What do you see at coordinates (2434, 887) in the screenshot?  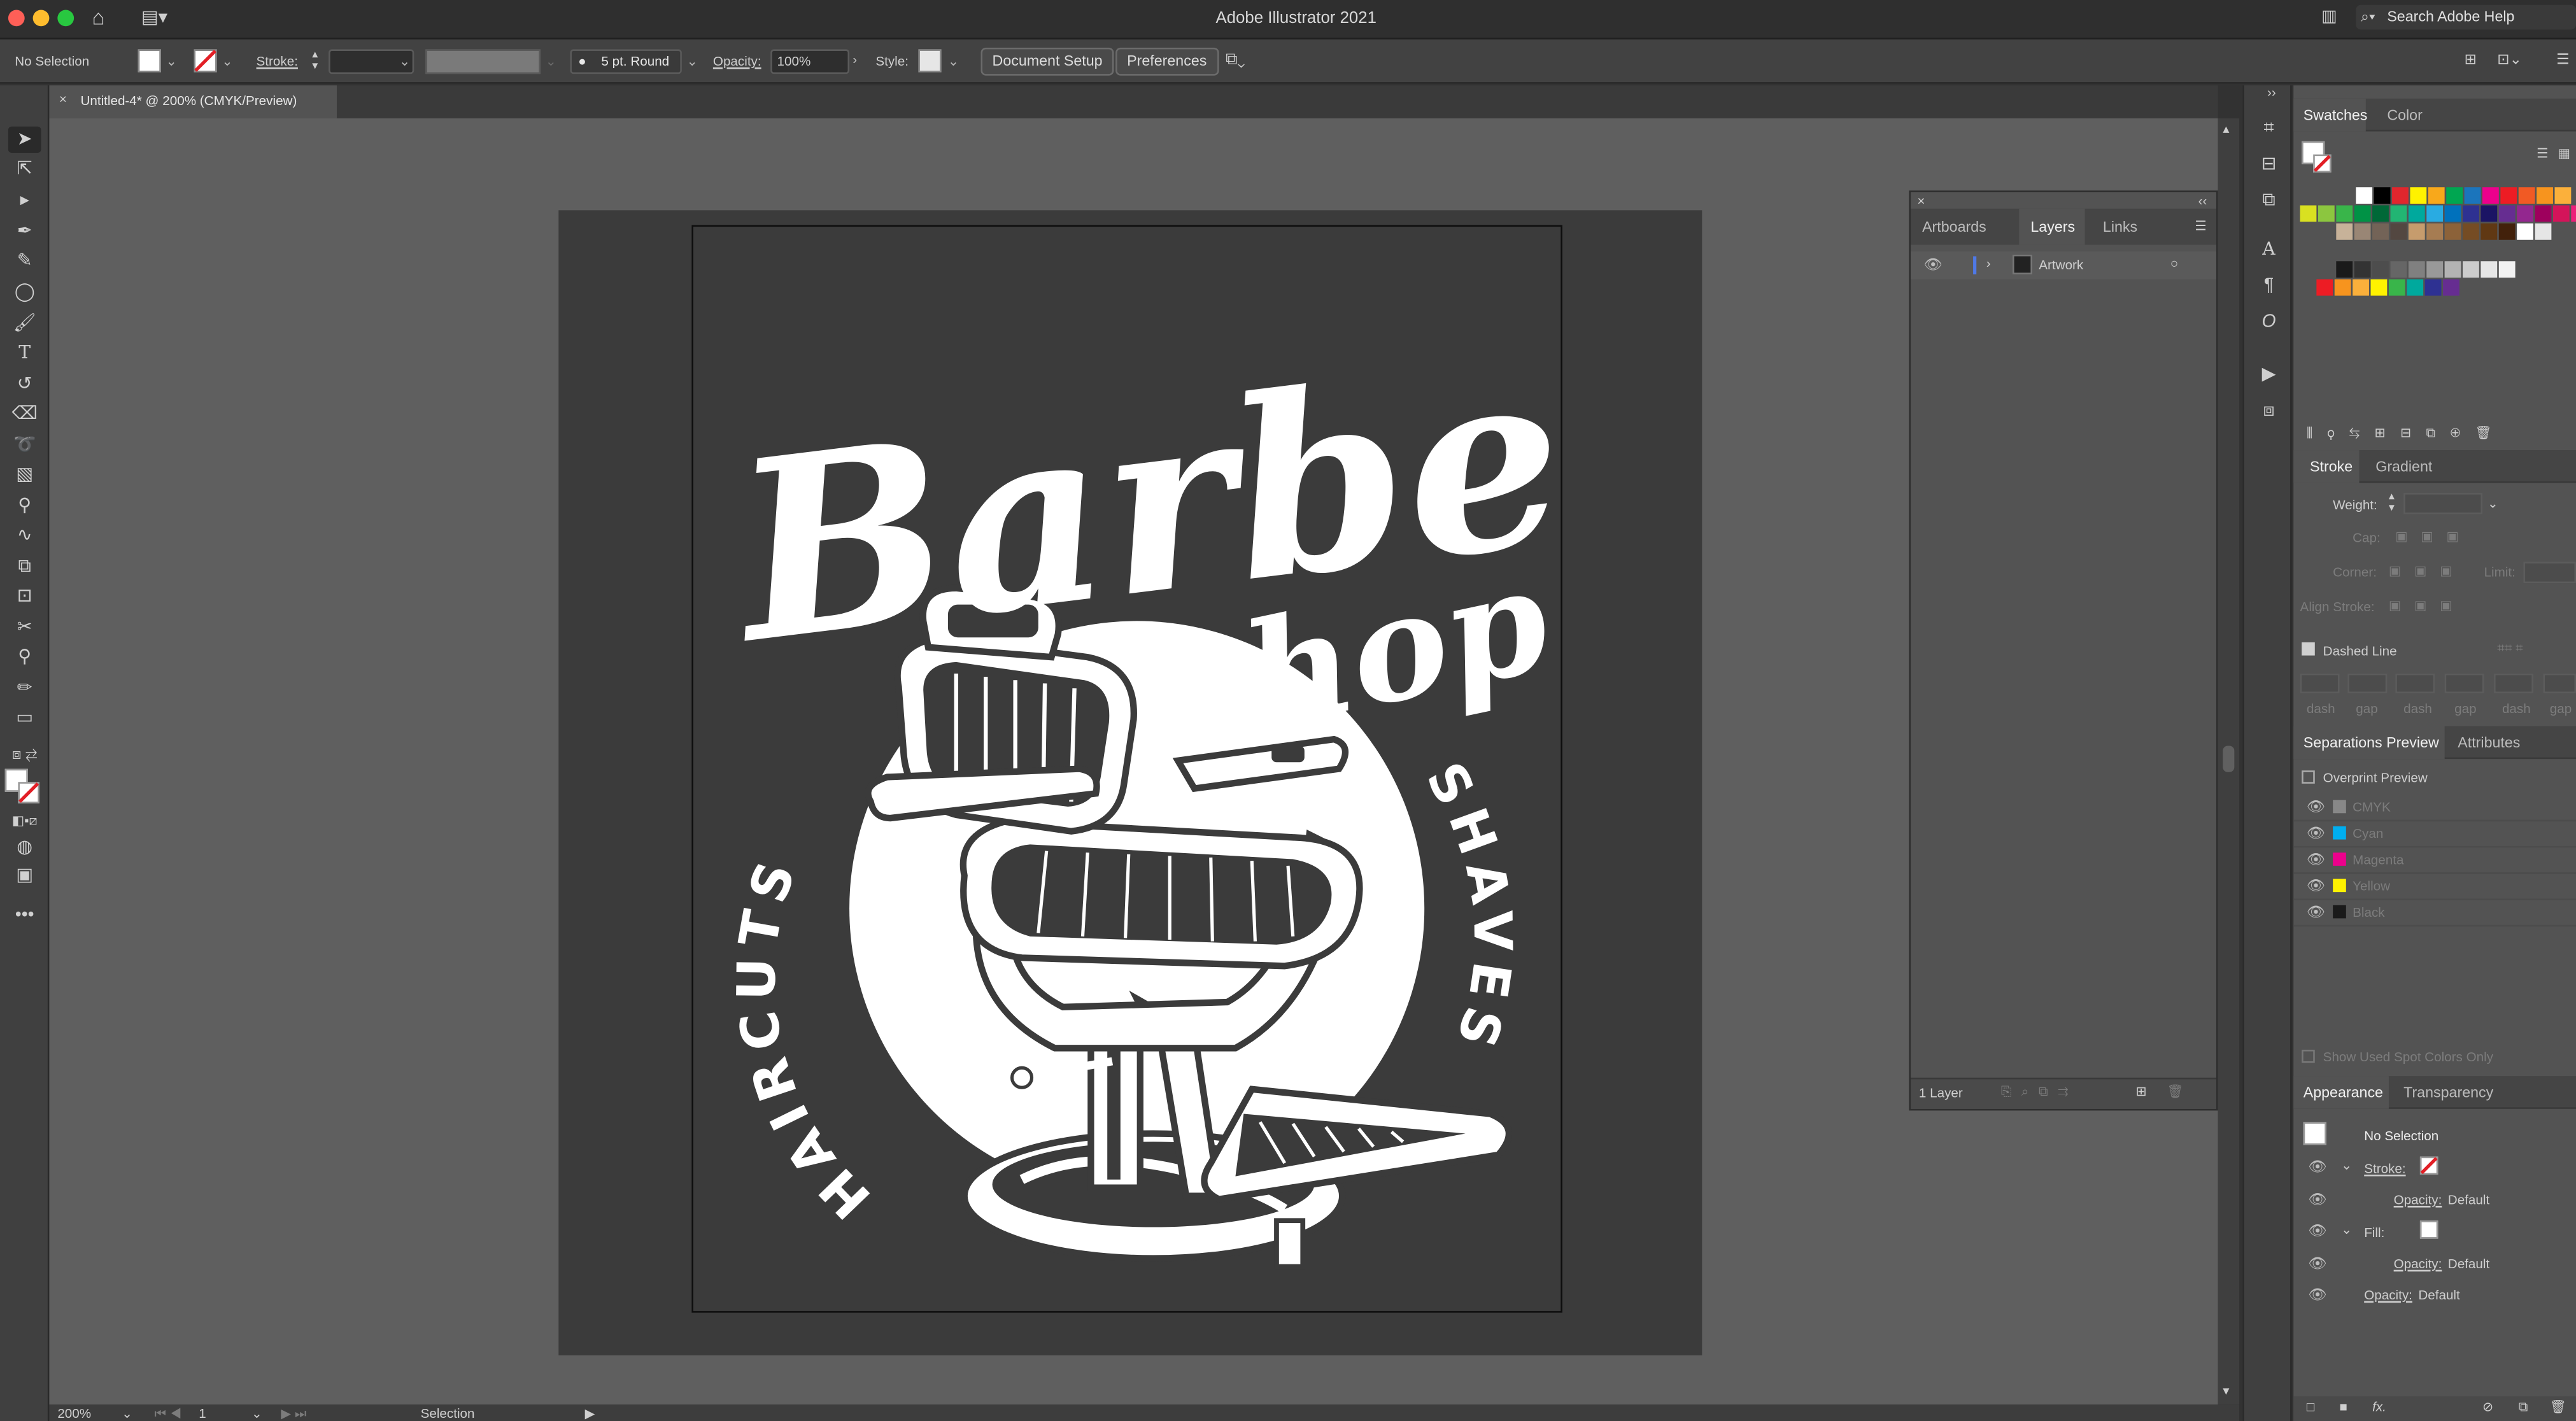 I see `ink-row-yellow: 👁 Yellow` at bounding box center [2434, 887].